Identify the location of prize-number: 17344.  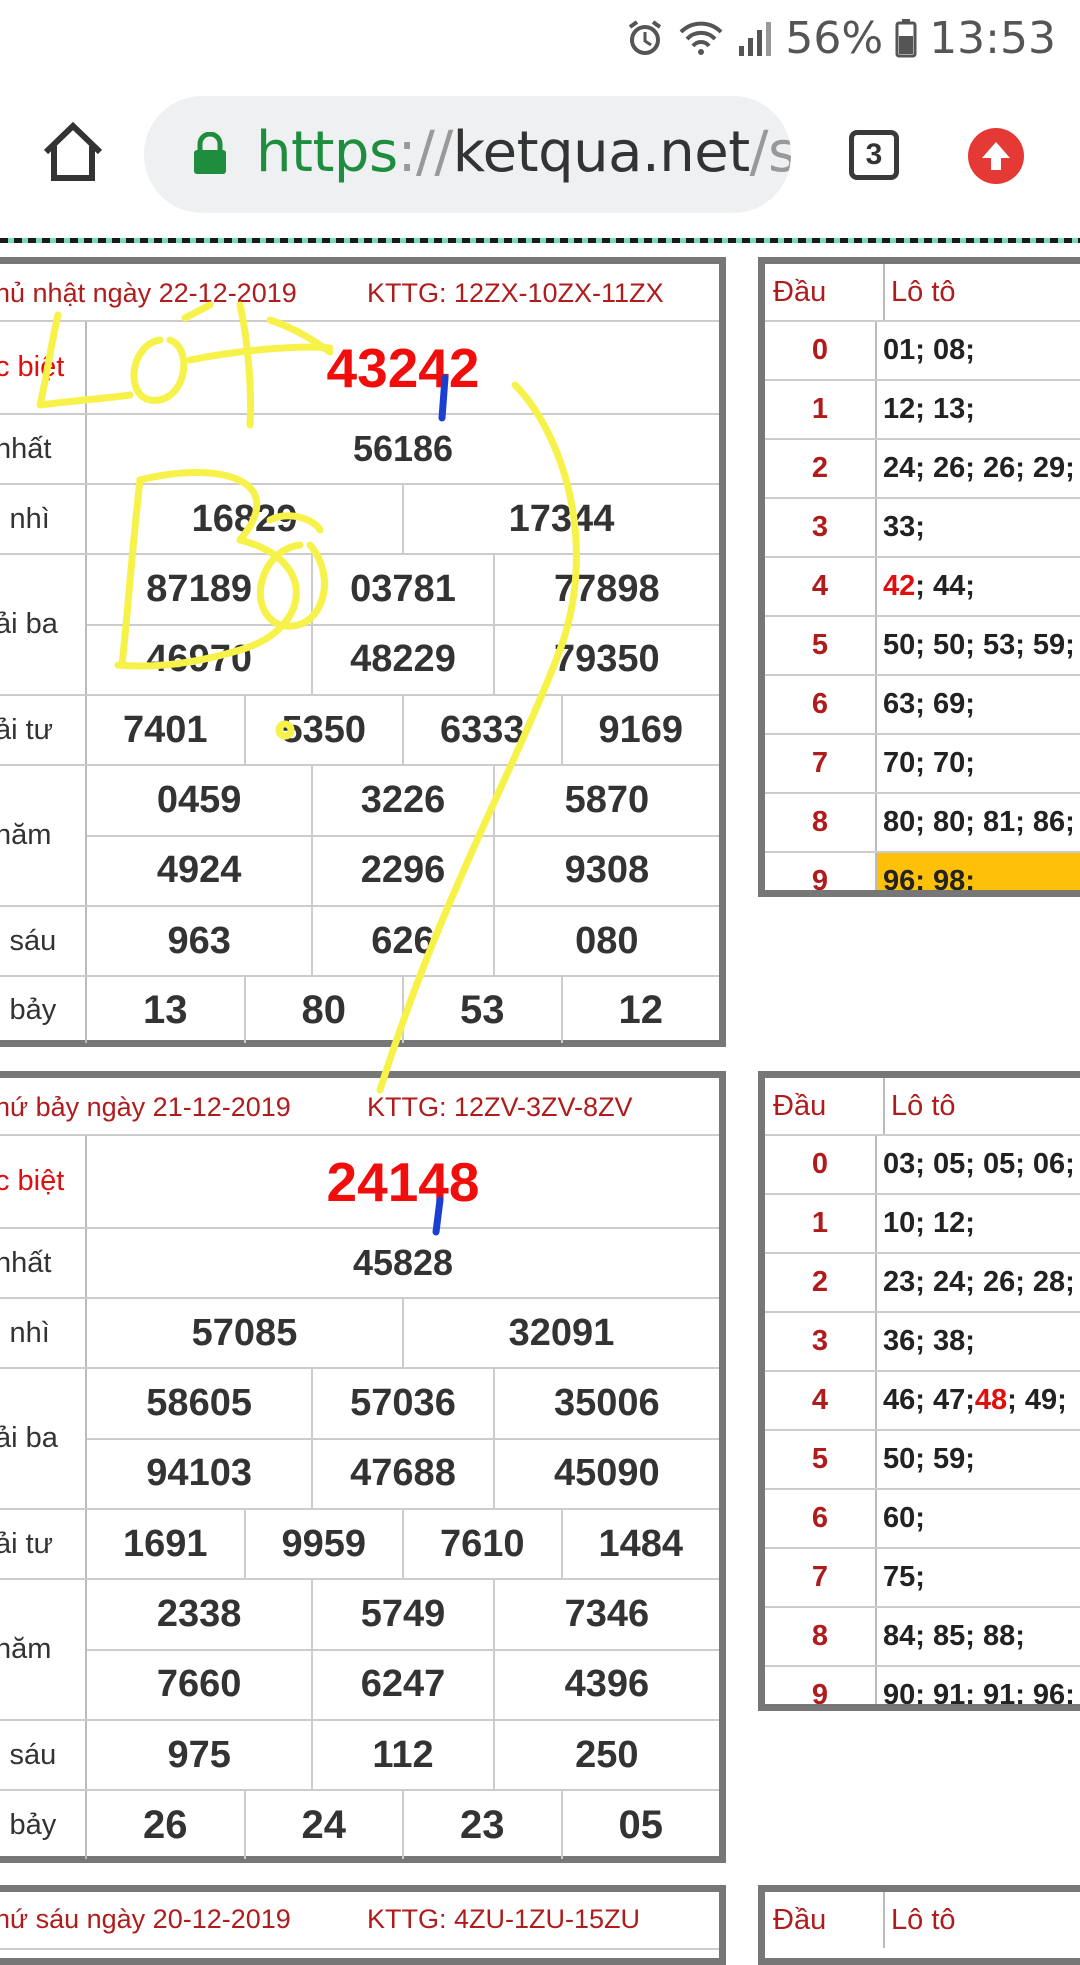
(560, 519).